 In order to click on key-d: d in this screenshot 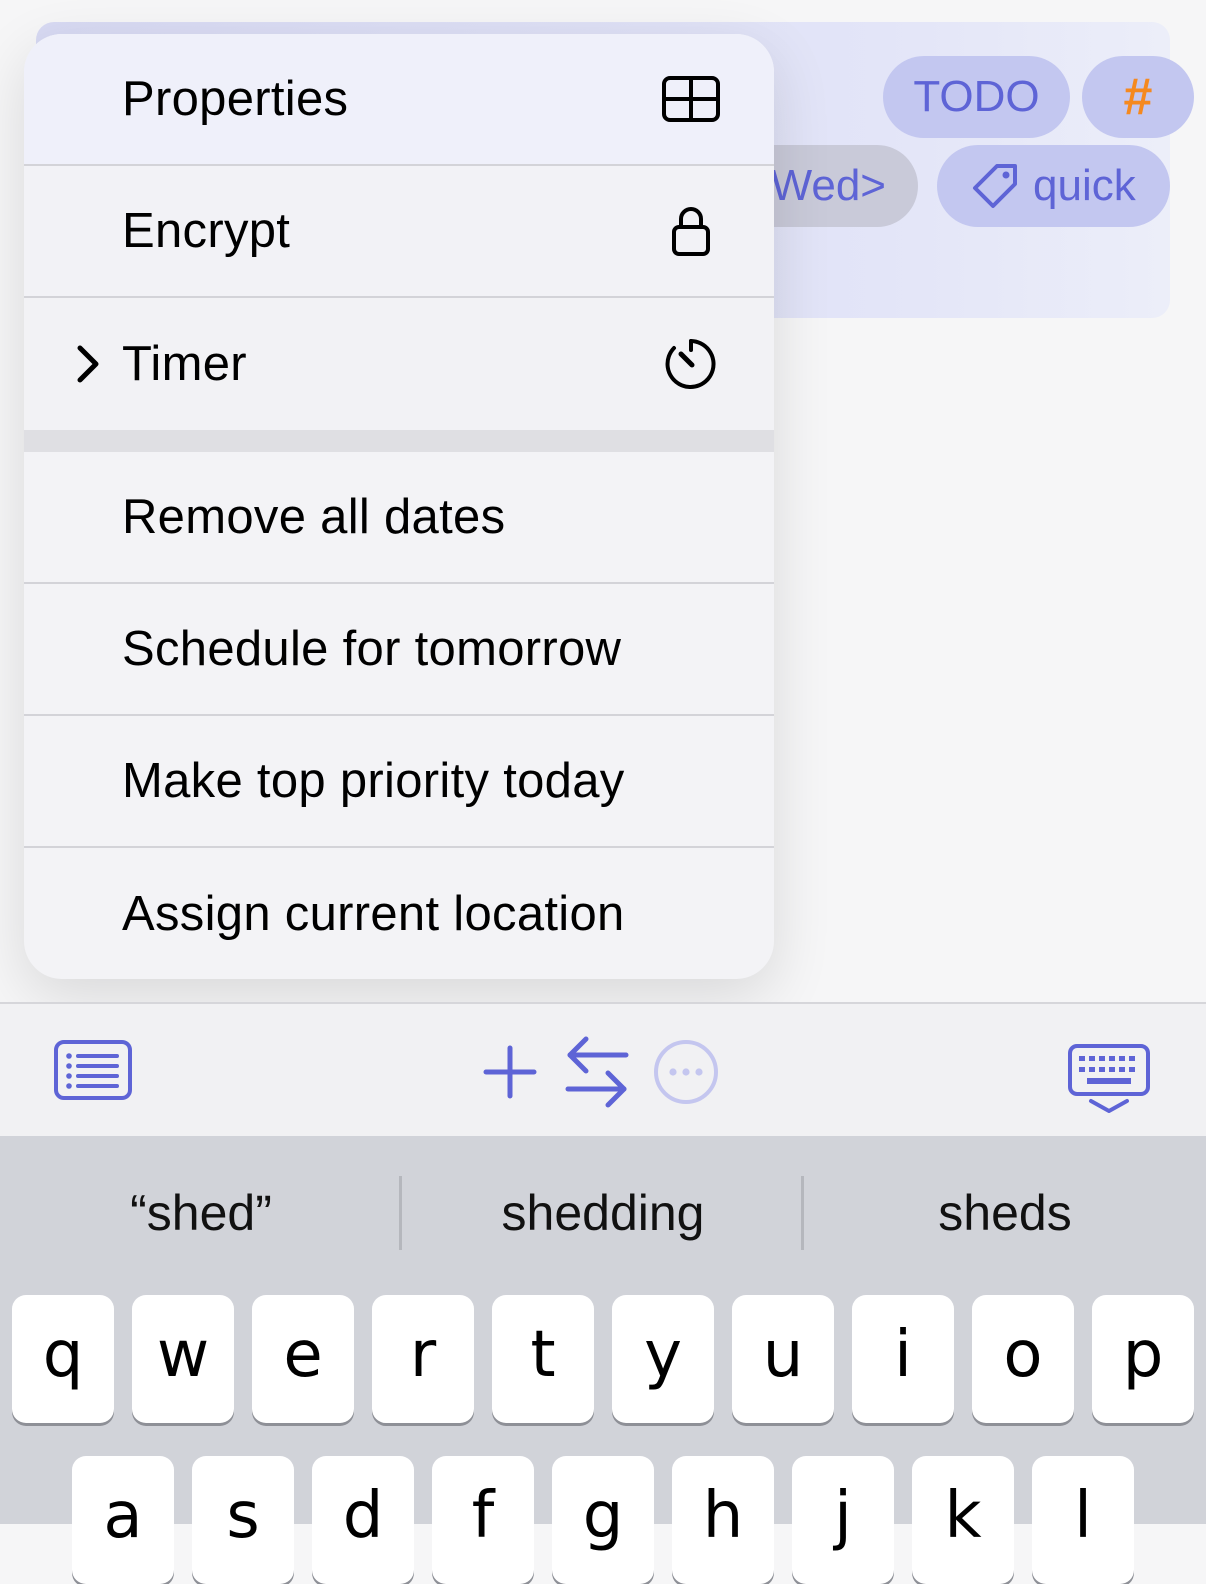, I will do `click(363, 1520)`.